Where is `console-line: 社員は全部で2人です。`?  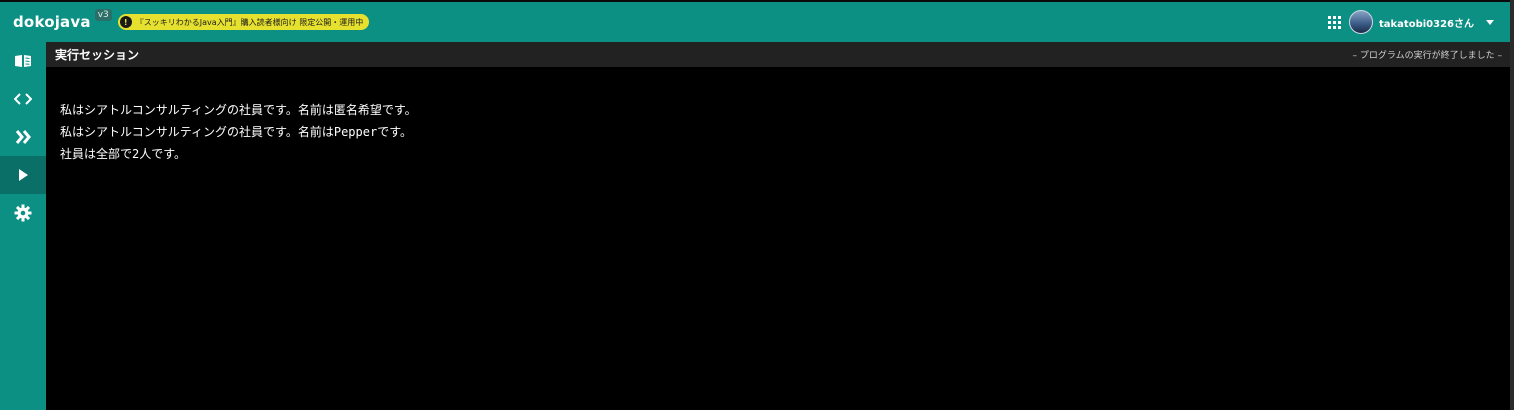 console-line: 社員は全部で2人です。 is located at coordinates (123, 154).